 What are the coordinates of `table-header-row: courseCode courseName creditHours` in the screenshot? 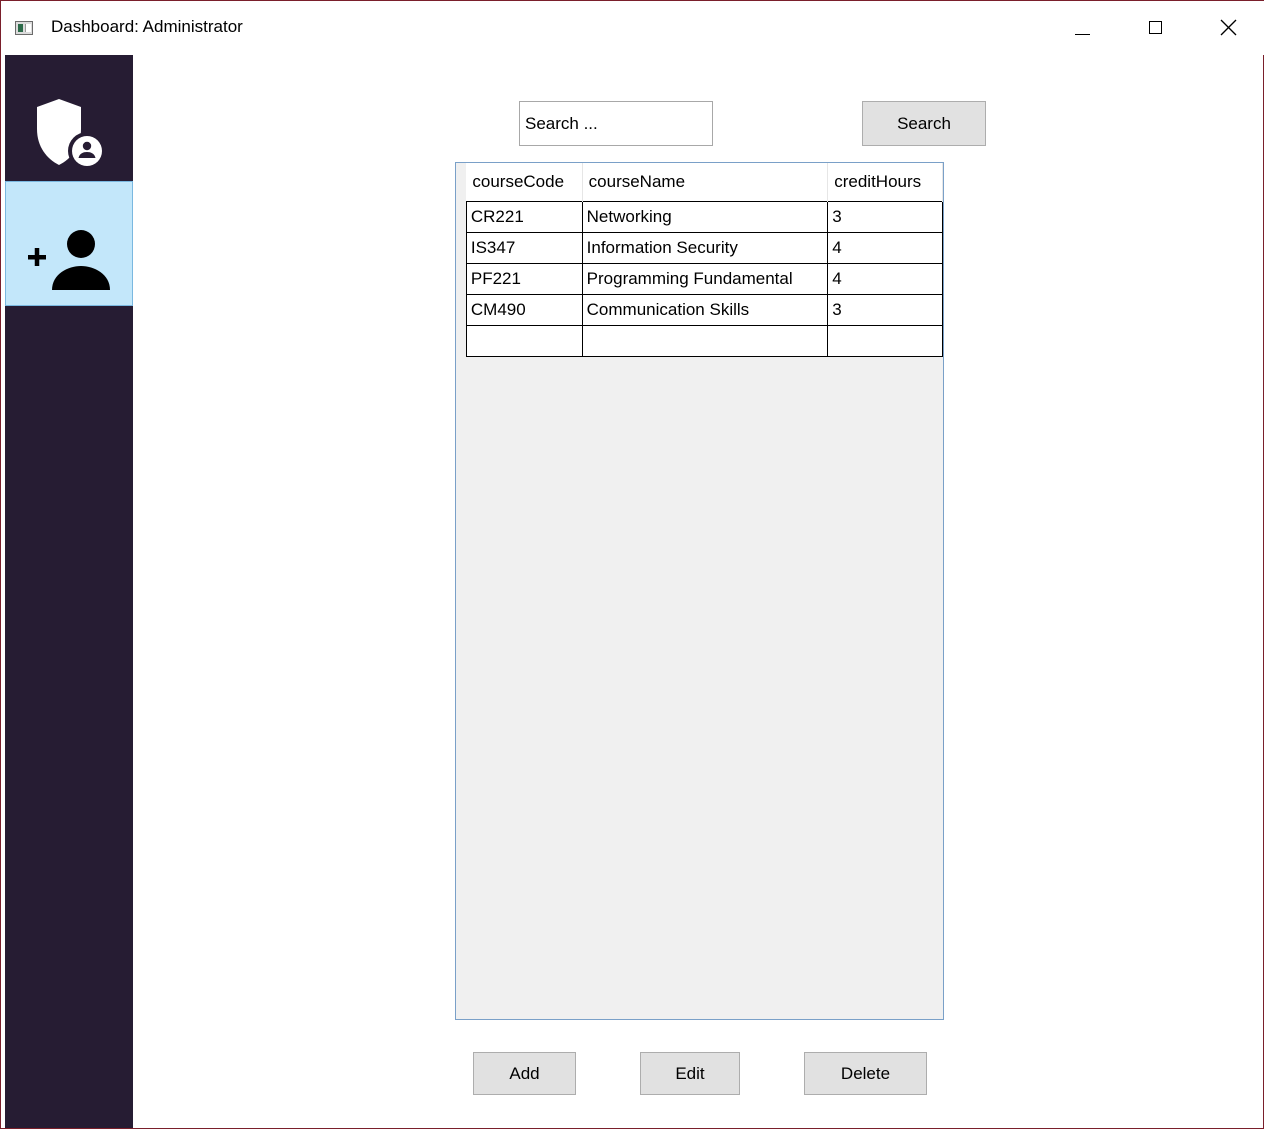 It's located at (699, 182).